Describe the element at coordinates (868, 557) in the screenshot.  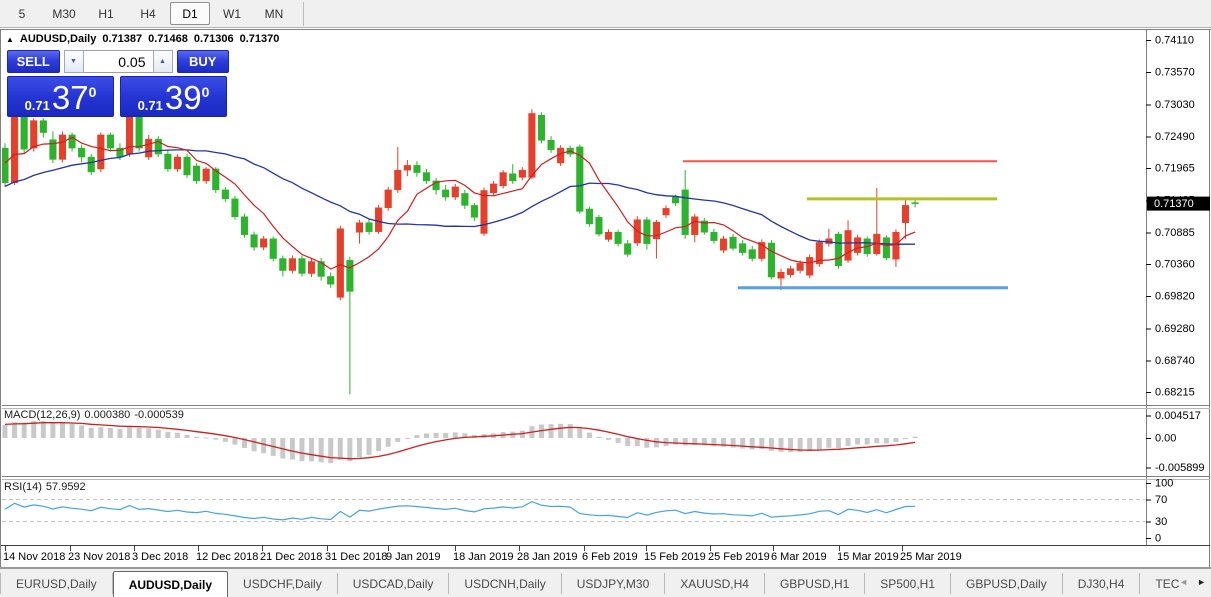
I see `date-label: 15 Mar 2019` at that location.